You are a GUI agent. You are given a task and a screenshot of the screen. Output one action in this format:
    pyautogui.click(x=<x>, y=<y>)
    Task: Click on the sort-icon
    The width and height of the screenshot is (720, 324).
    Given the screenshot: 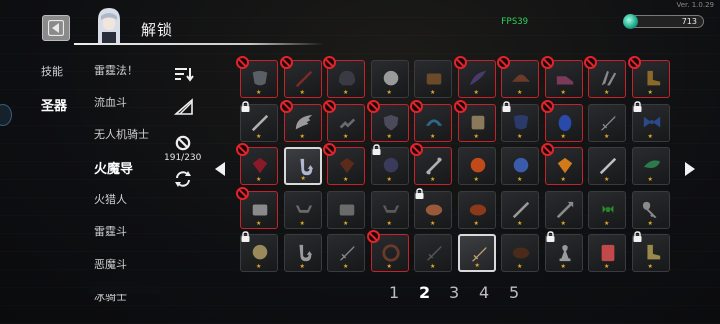 What is the action you would take?
    pyautogui.click(x=184, y=75)
    